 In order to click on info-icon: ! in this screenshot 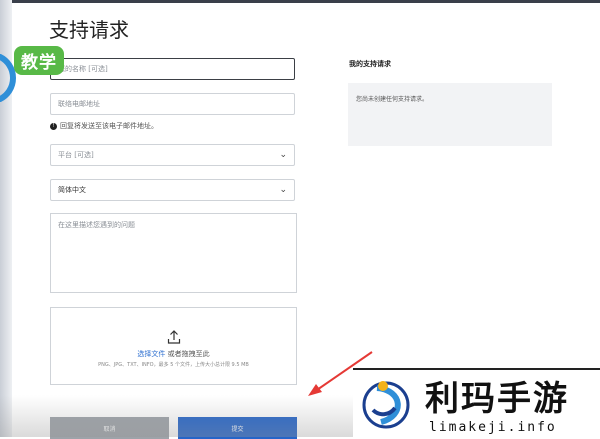, I will do `click(53, 126)`.